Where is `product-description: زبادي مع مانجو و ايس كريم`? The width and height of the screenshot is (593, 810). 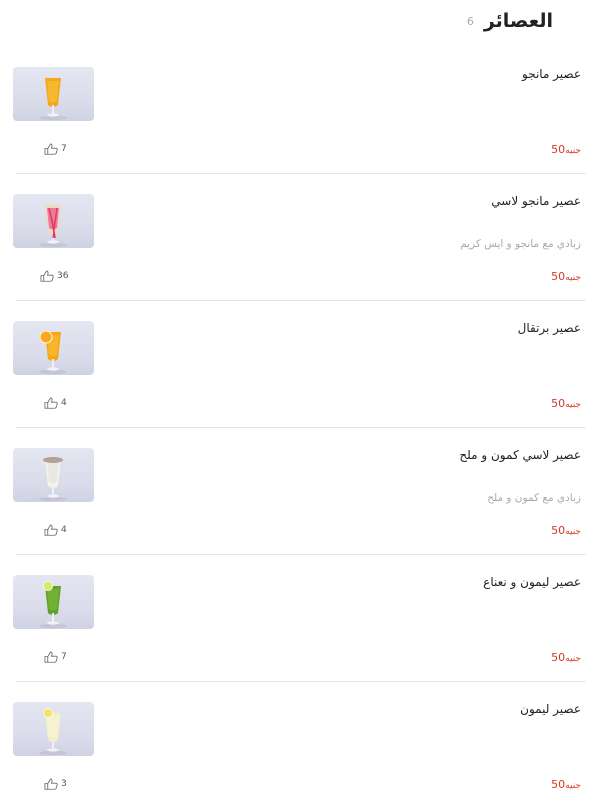
product-description: زبادي مع مانجو و ايس كريم is located at coordinates (520, 244).